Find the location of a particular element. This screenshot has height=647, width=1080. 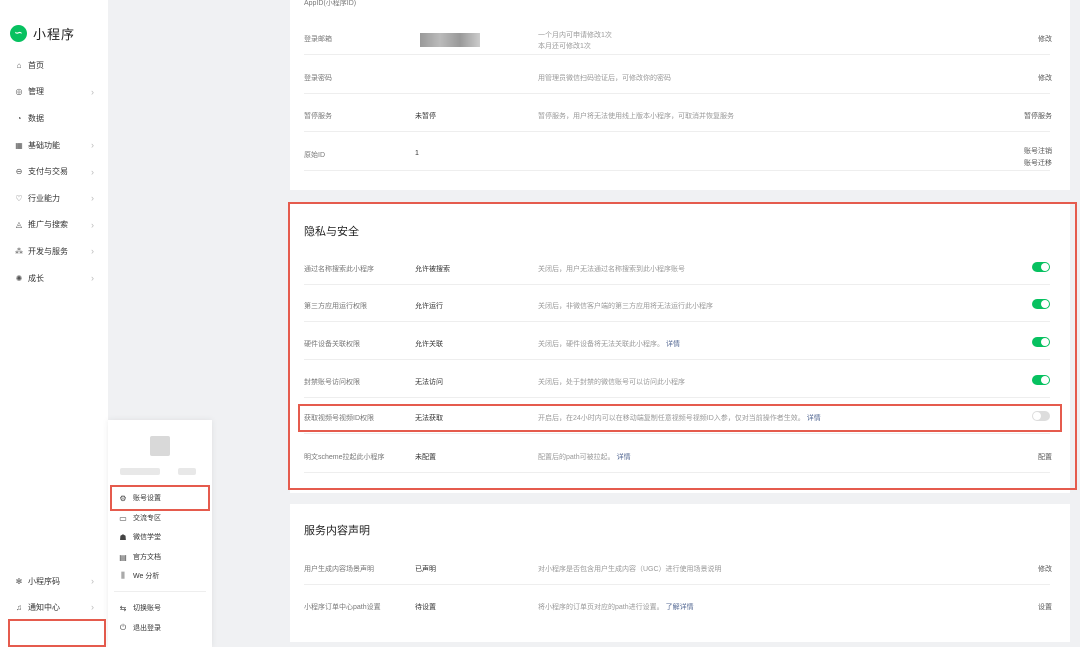

avatar is located at coordinates (160, 446).